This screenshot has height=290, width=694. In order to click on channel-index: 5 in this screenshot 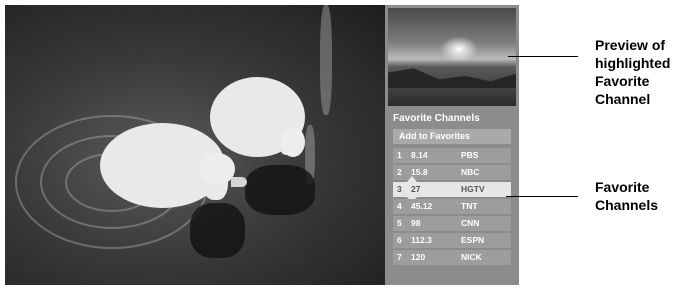, I will do `click(399, 223)`.